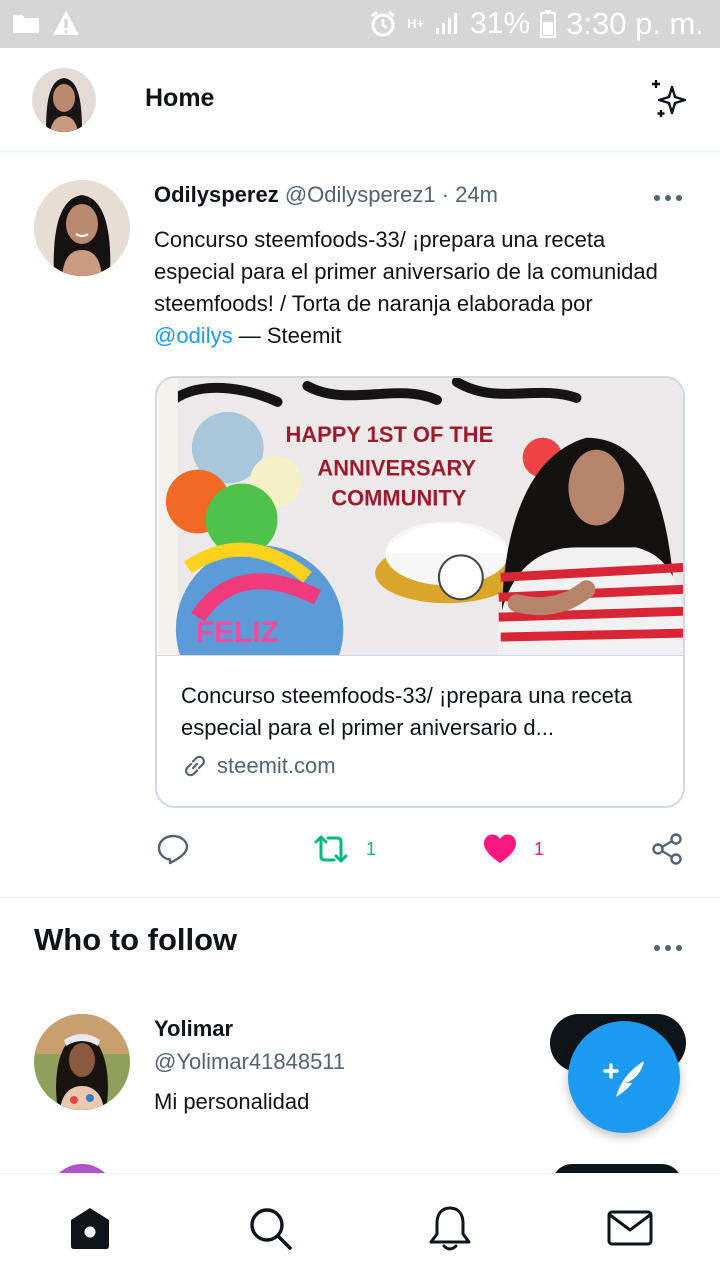 This screenshot has width=720, height=1280. Describe the element at coordinates (635, 23) in the screenshot. I see `clock: 3:30 p. m.` at that location.